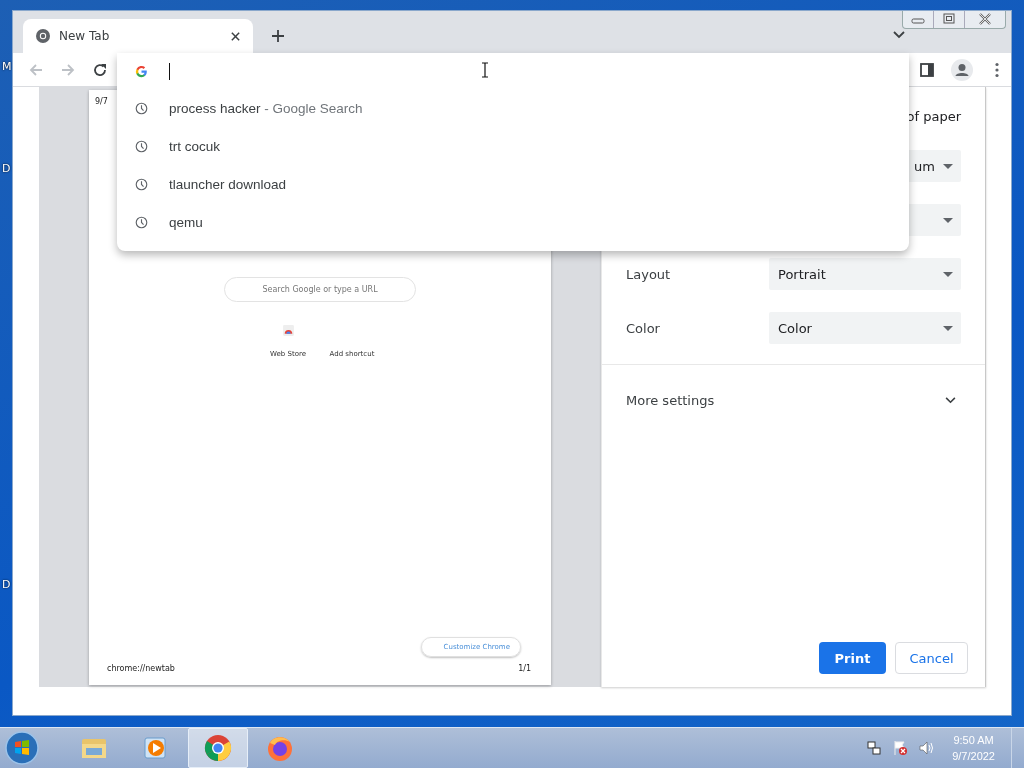 The width and height of the screenshot is (1024, 768). I want to click on text-cursor-icon, so click(485, 70).